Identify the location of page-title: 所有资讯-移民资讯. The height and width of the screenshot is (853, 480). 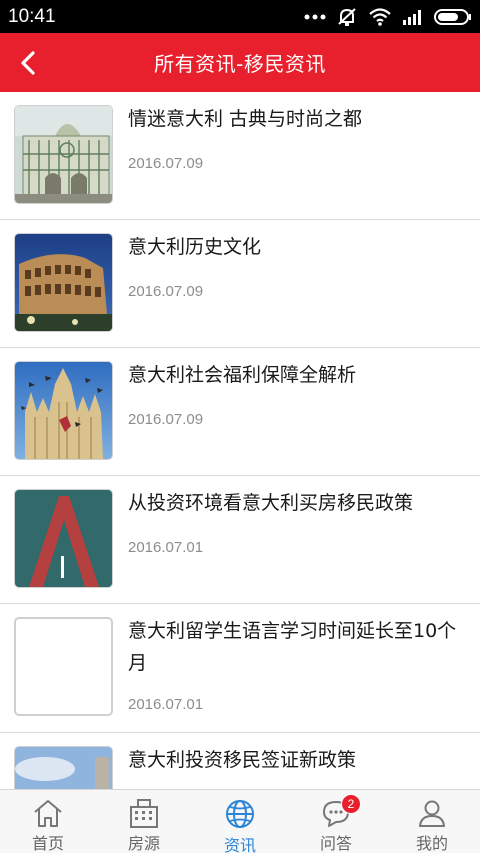
(240, 64).